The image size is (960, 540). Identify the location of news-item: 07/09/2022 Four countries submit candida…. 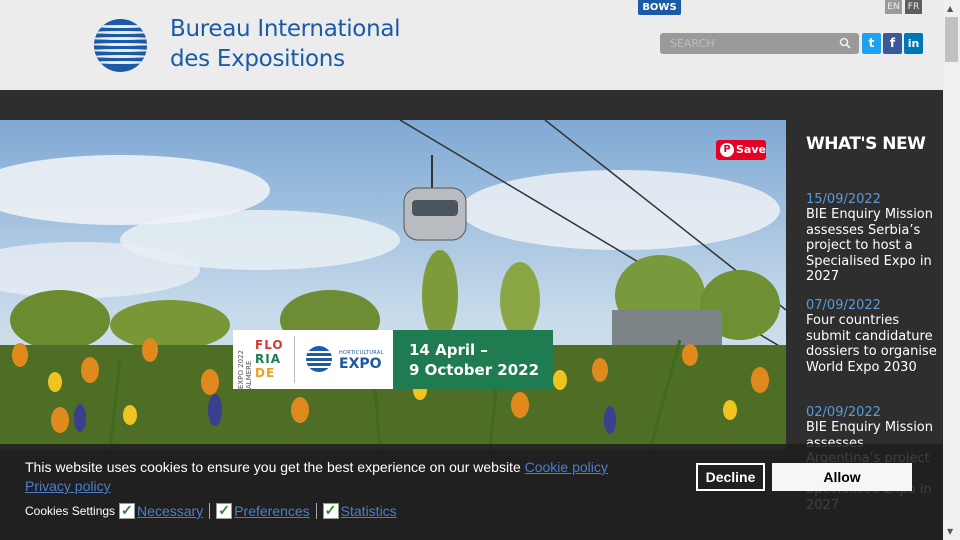
(872, 336).